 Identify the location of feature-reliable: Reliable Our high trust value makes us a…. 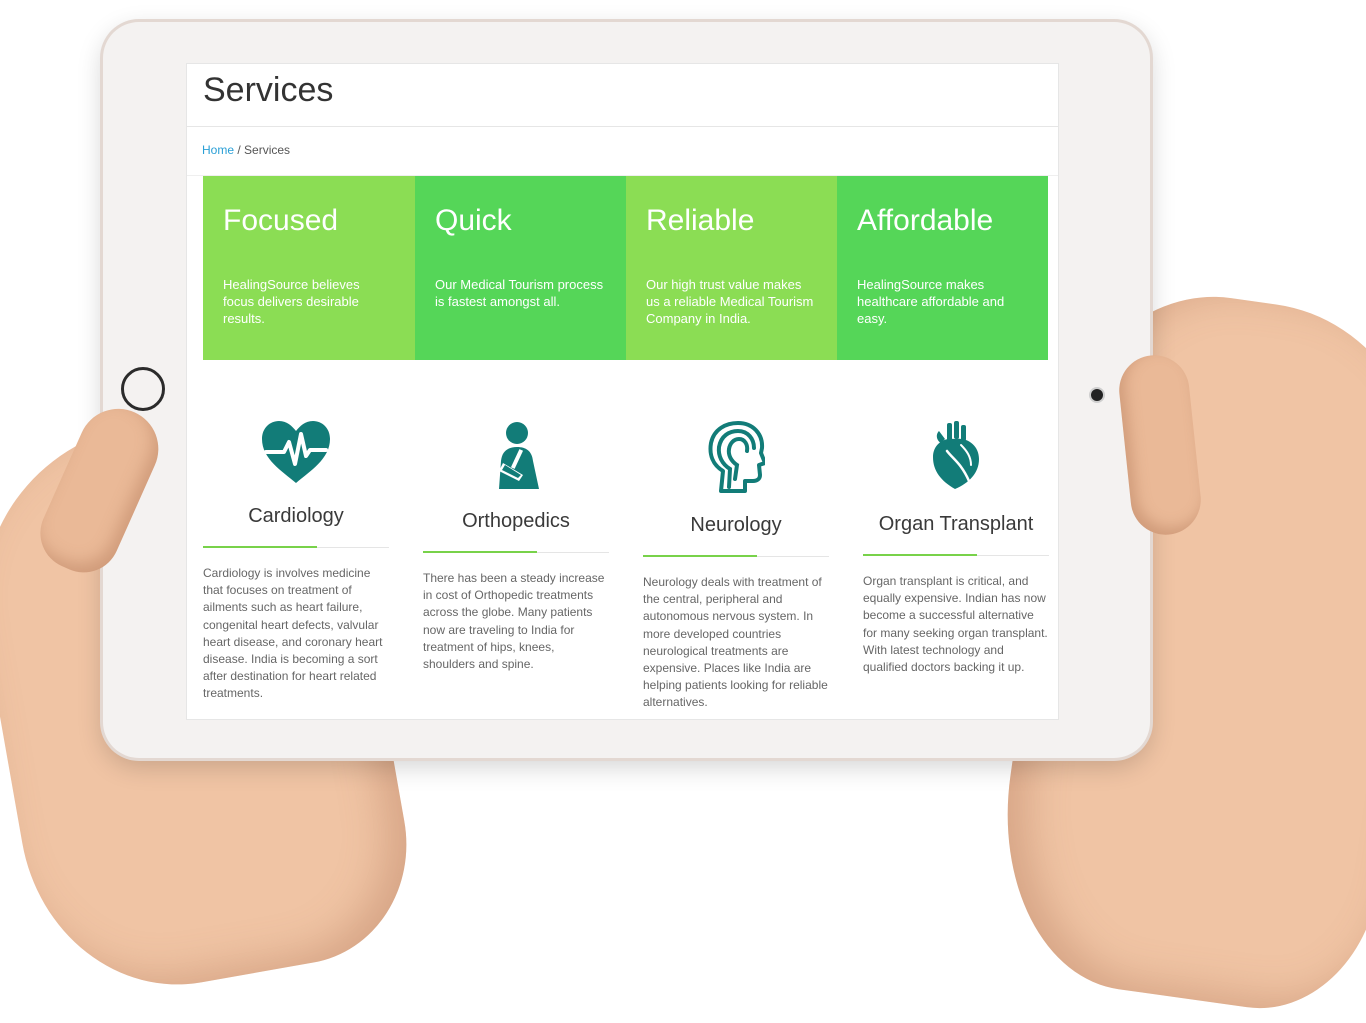
(731, 268).